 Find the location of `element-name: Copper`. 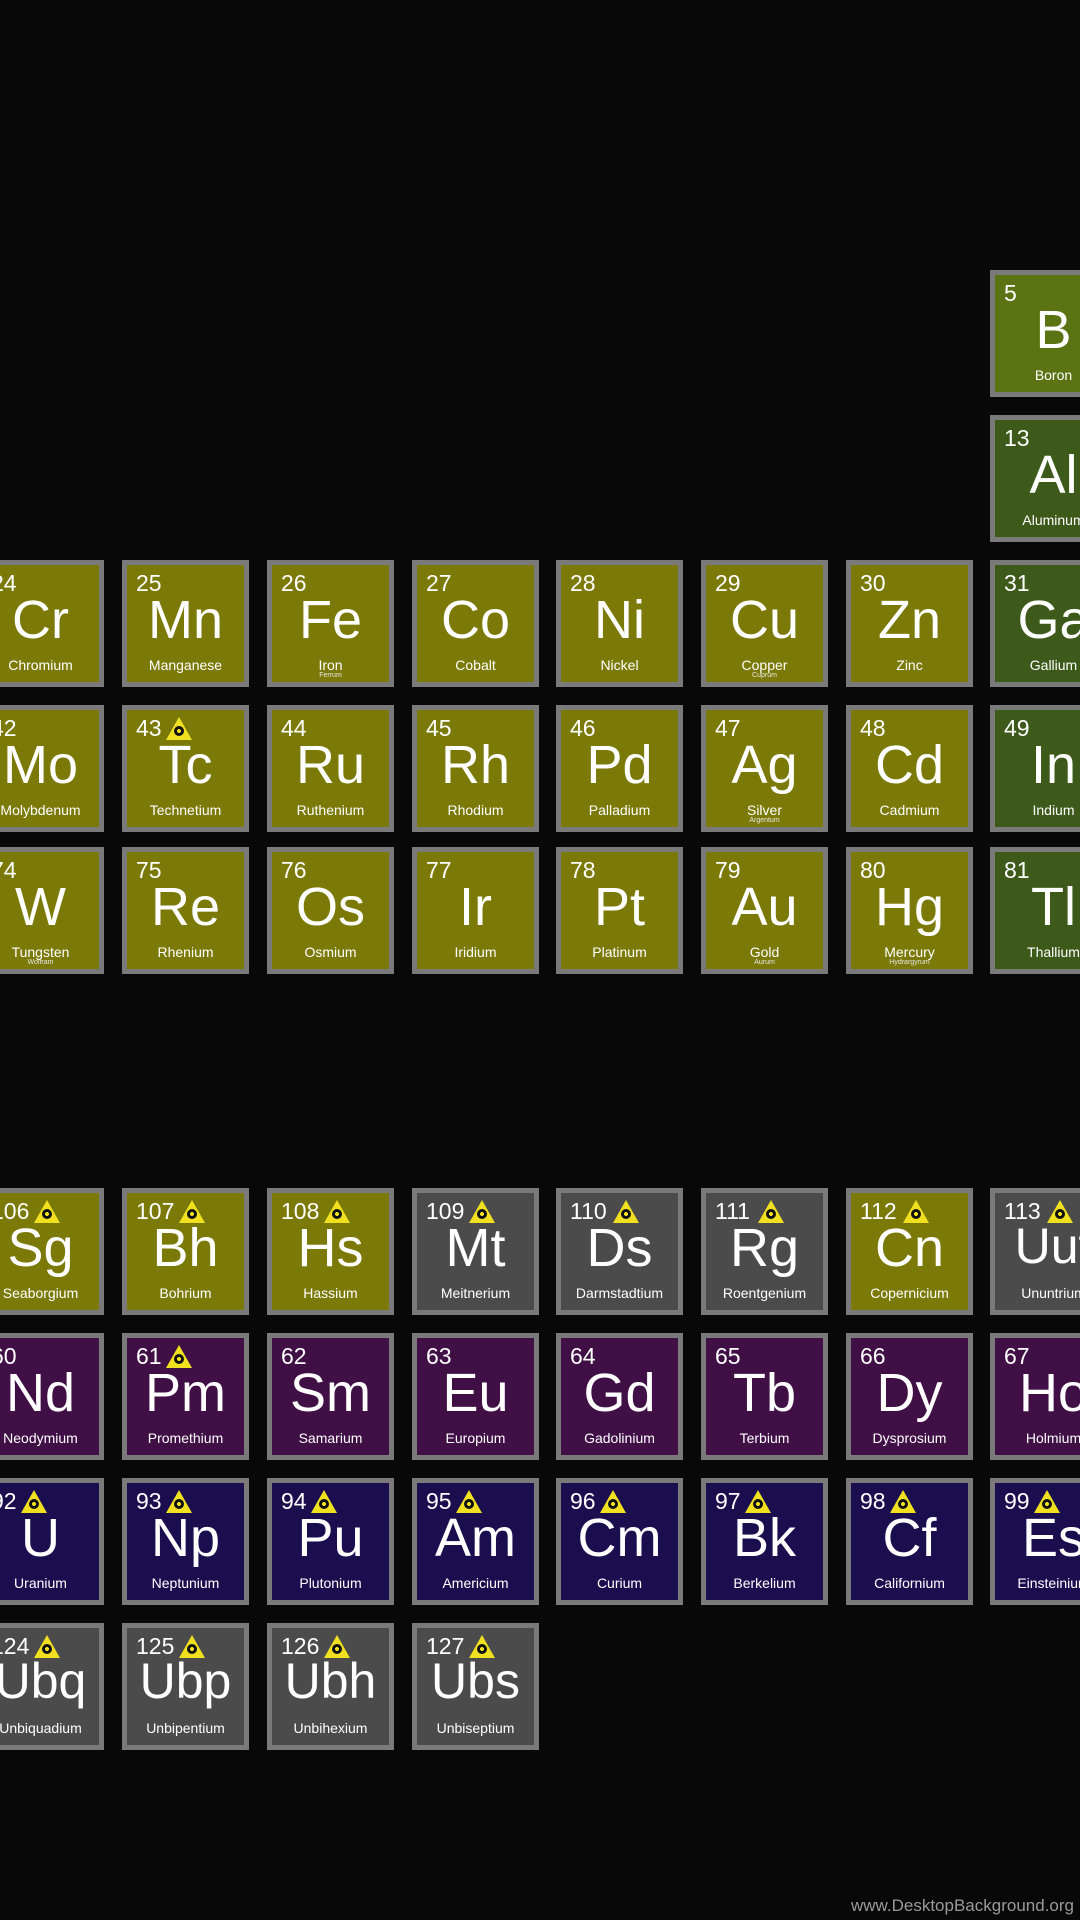

element-name: Copper is located at coordinates (764, 665).